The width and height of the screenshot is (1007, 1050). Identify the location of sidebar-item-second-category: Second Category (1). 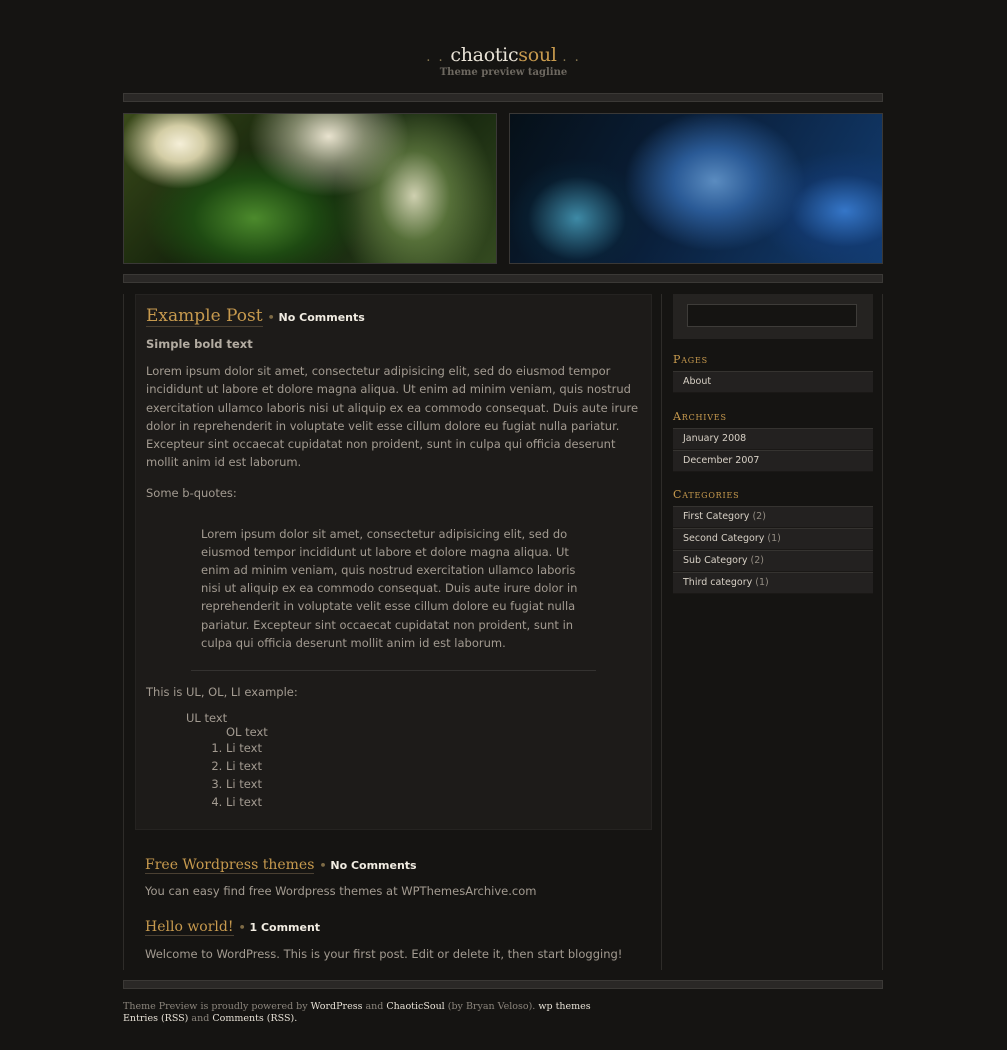
(773, 539).